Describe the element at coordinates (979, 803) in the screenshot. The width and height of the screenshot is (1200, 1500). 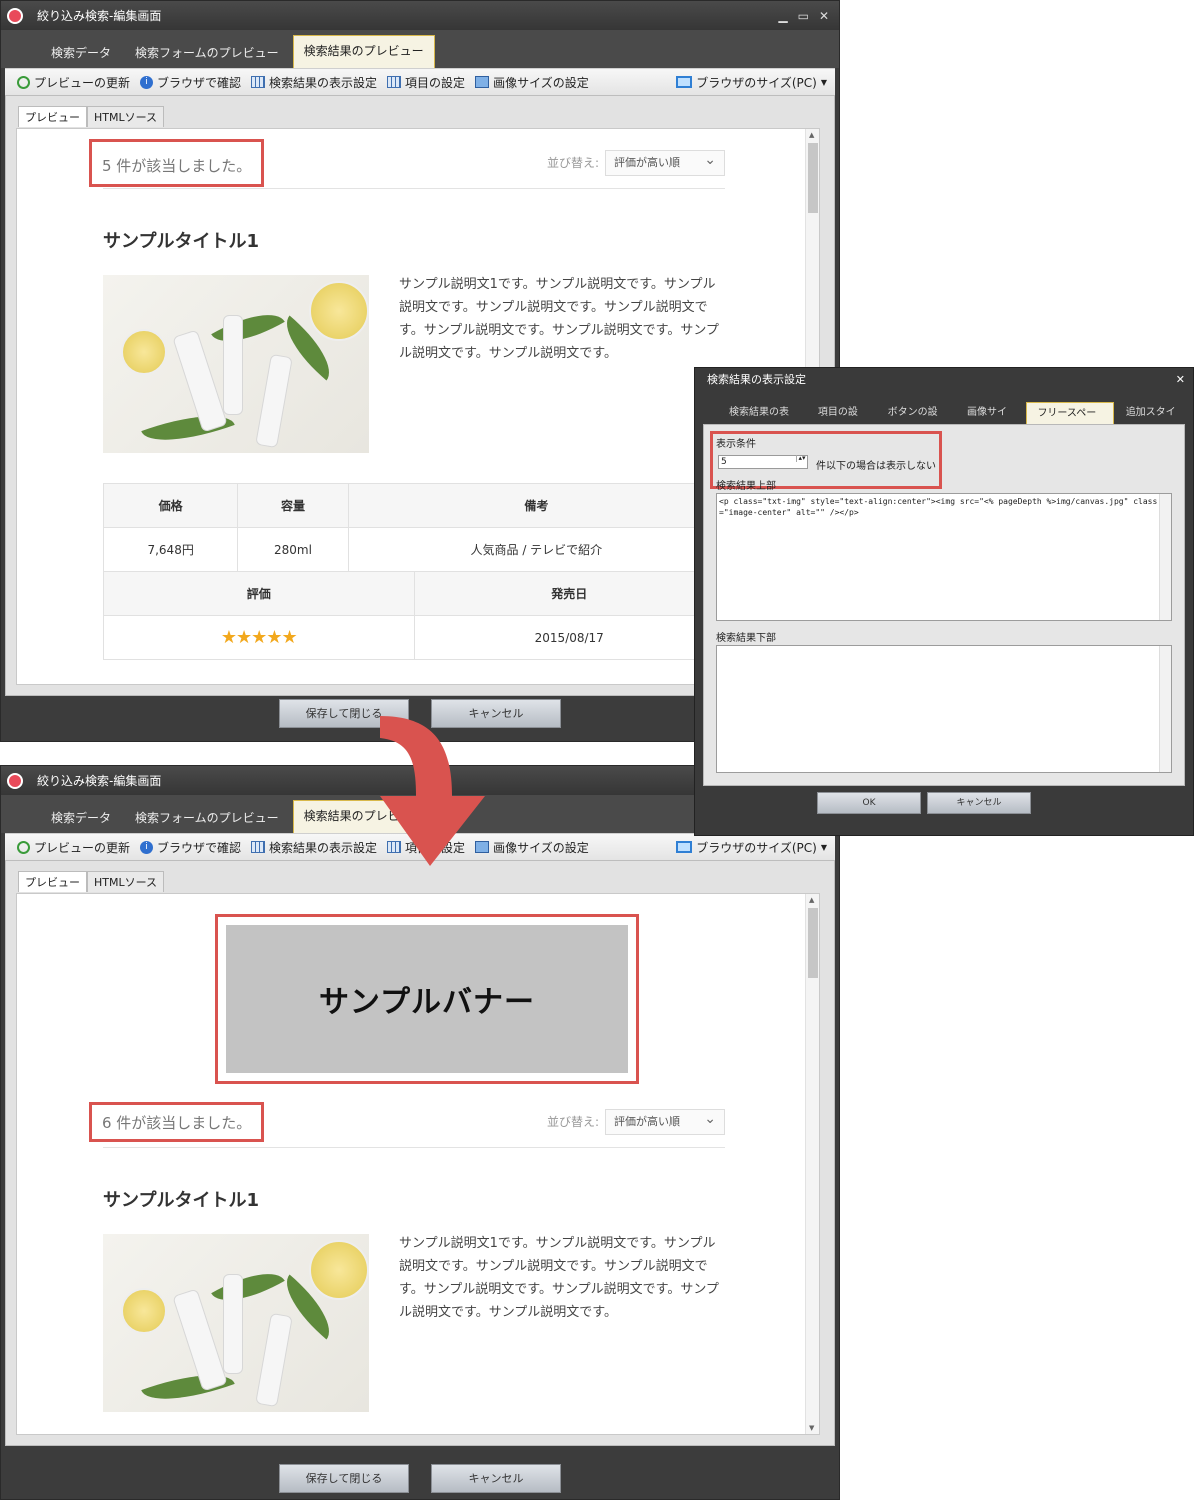
I see `dialog-cancel-button: キャンセル` at that location.